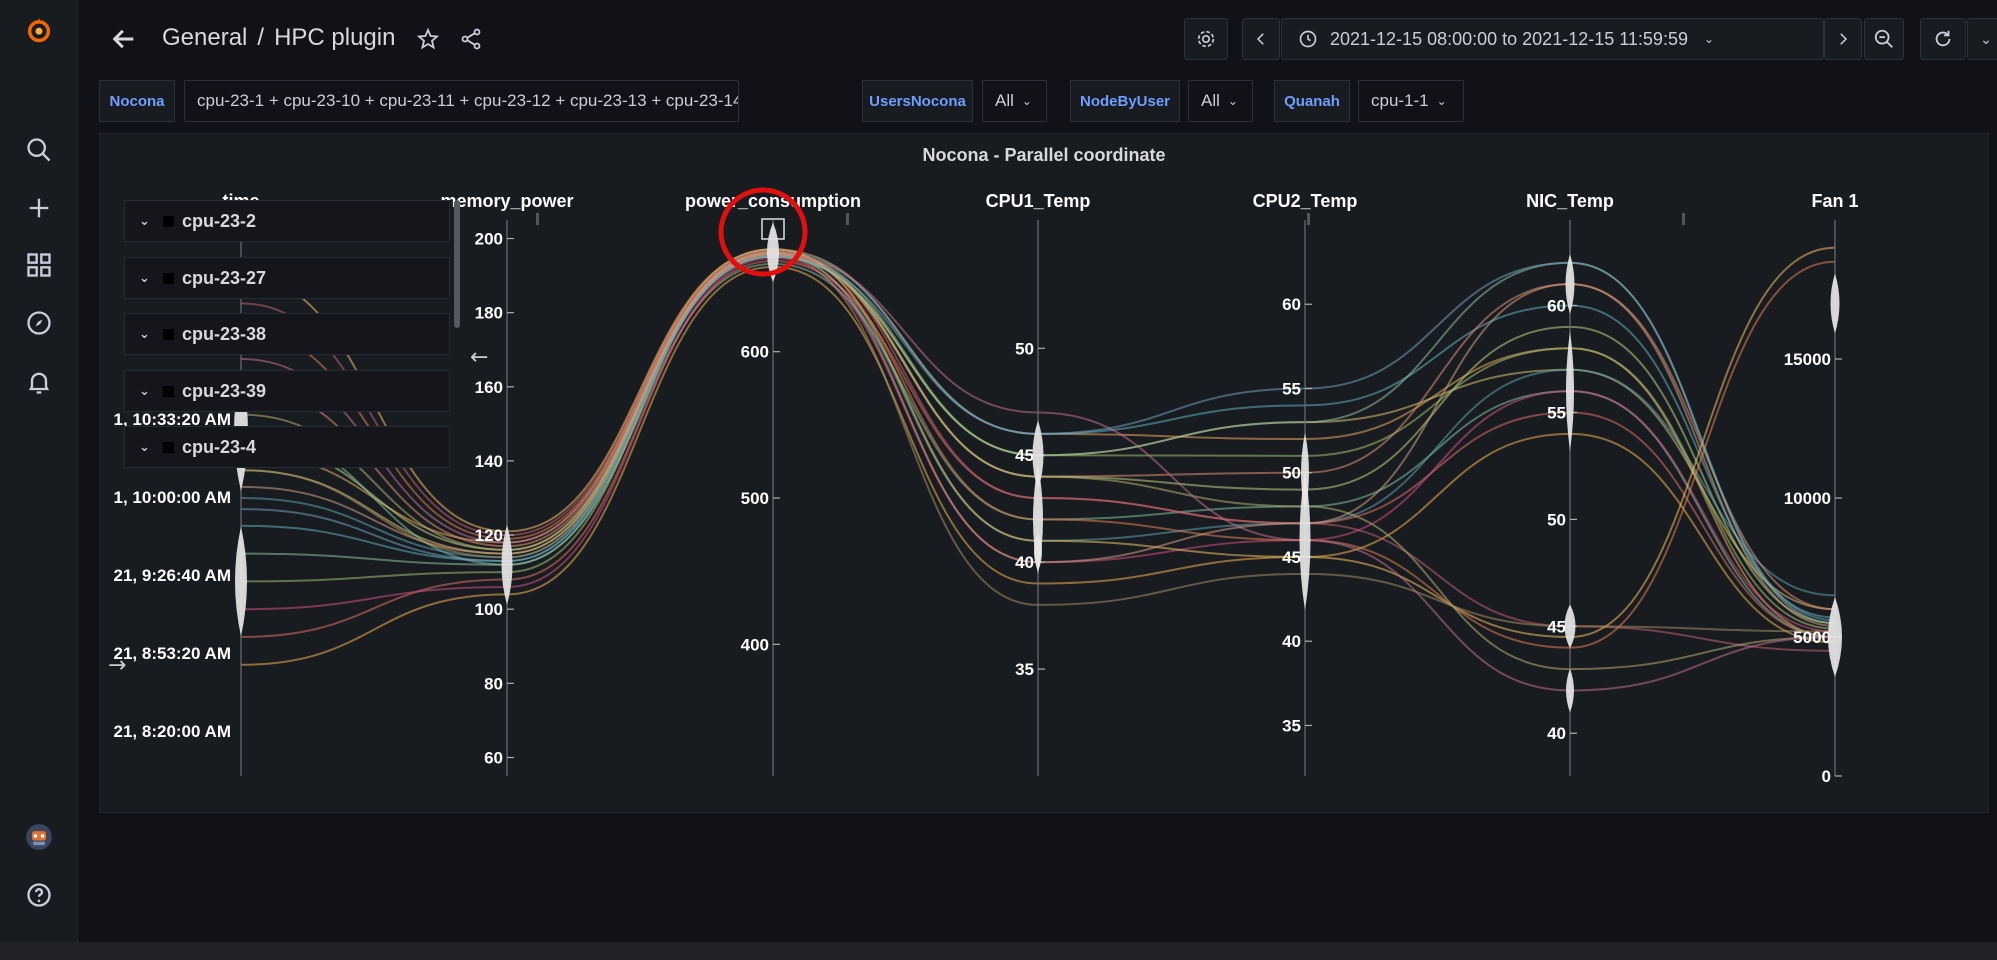  What do you see at coordinates (1826, 776) in the screenshot?
I see `tick-label: 0` at bounding box center [1826, 776].